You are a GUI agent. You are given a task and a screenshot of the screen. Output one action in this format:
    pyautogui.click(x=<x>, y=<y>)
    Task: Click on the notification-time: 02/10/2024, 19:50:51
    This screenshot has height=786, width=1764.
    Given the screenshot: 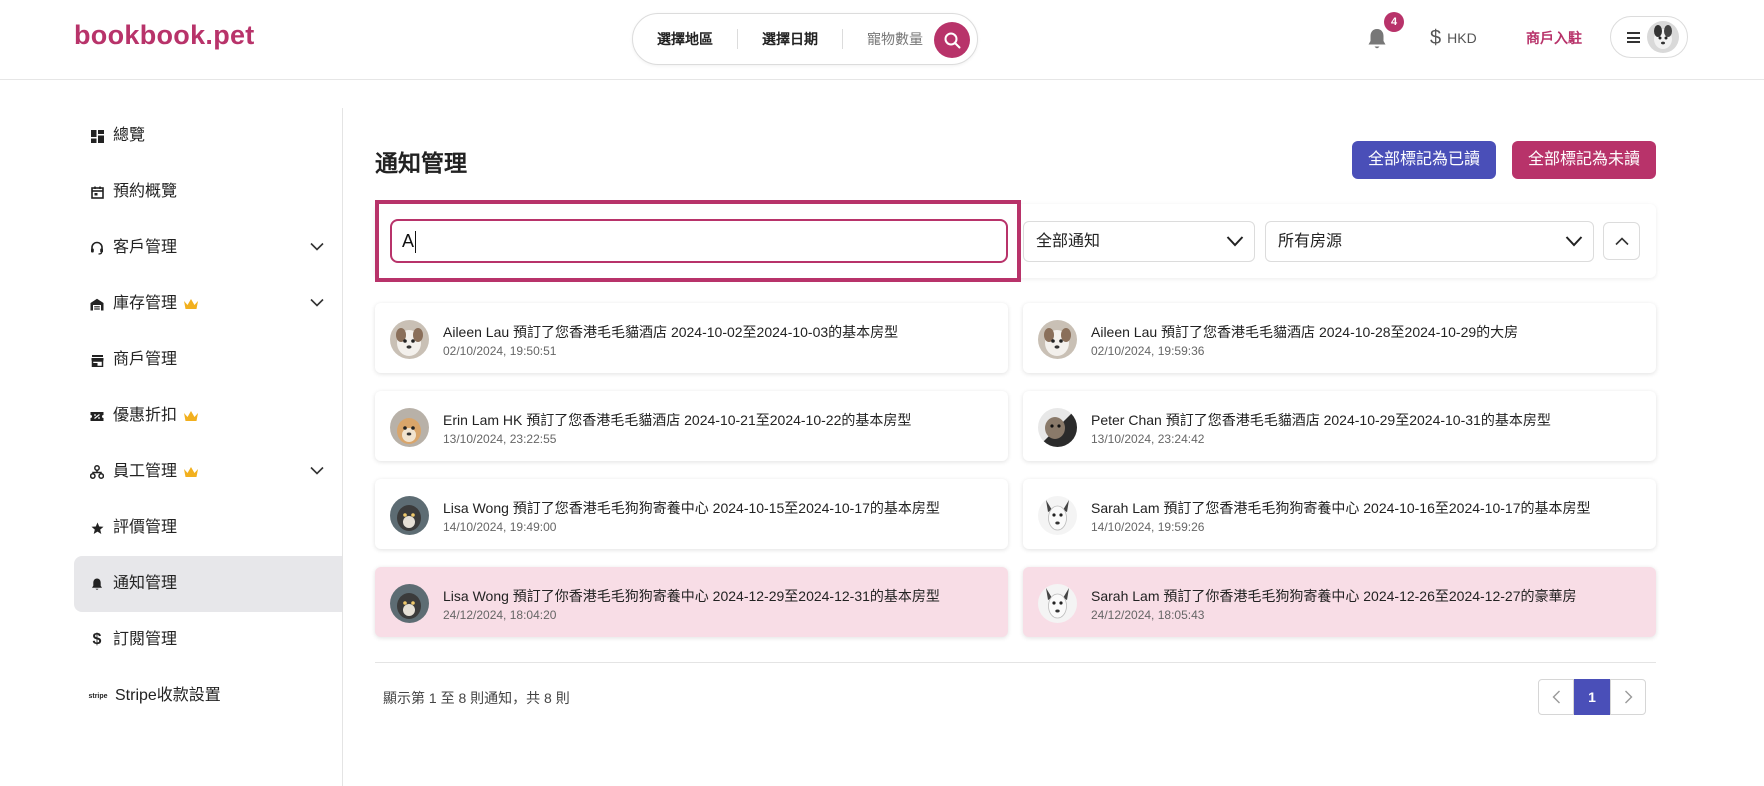 What is the action you would take?
    pyautogui.click(x=500, y=351)
    